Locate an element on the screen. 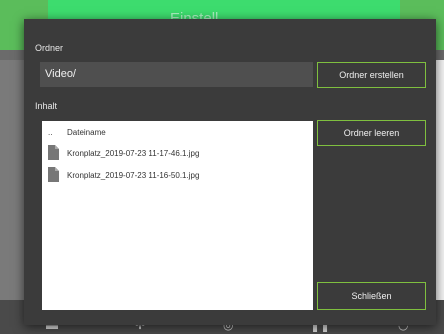  empty-folder-button: Ordner leeren is located at coordinates (371, 133).